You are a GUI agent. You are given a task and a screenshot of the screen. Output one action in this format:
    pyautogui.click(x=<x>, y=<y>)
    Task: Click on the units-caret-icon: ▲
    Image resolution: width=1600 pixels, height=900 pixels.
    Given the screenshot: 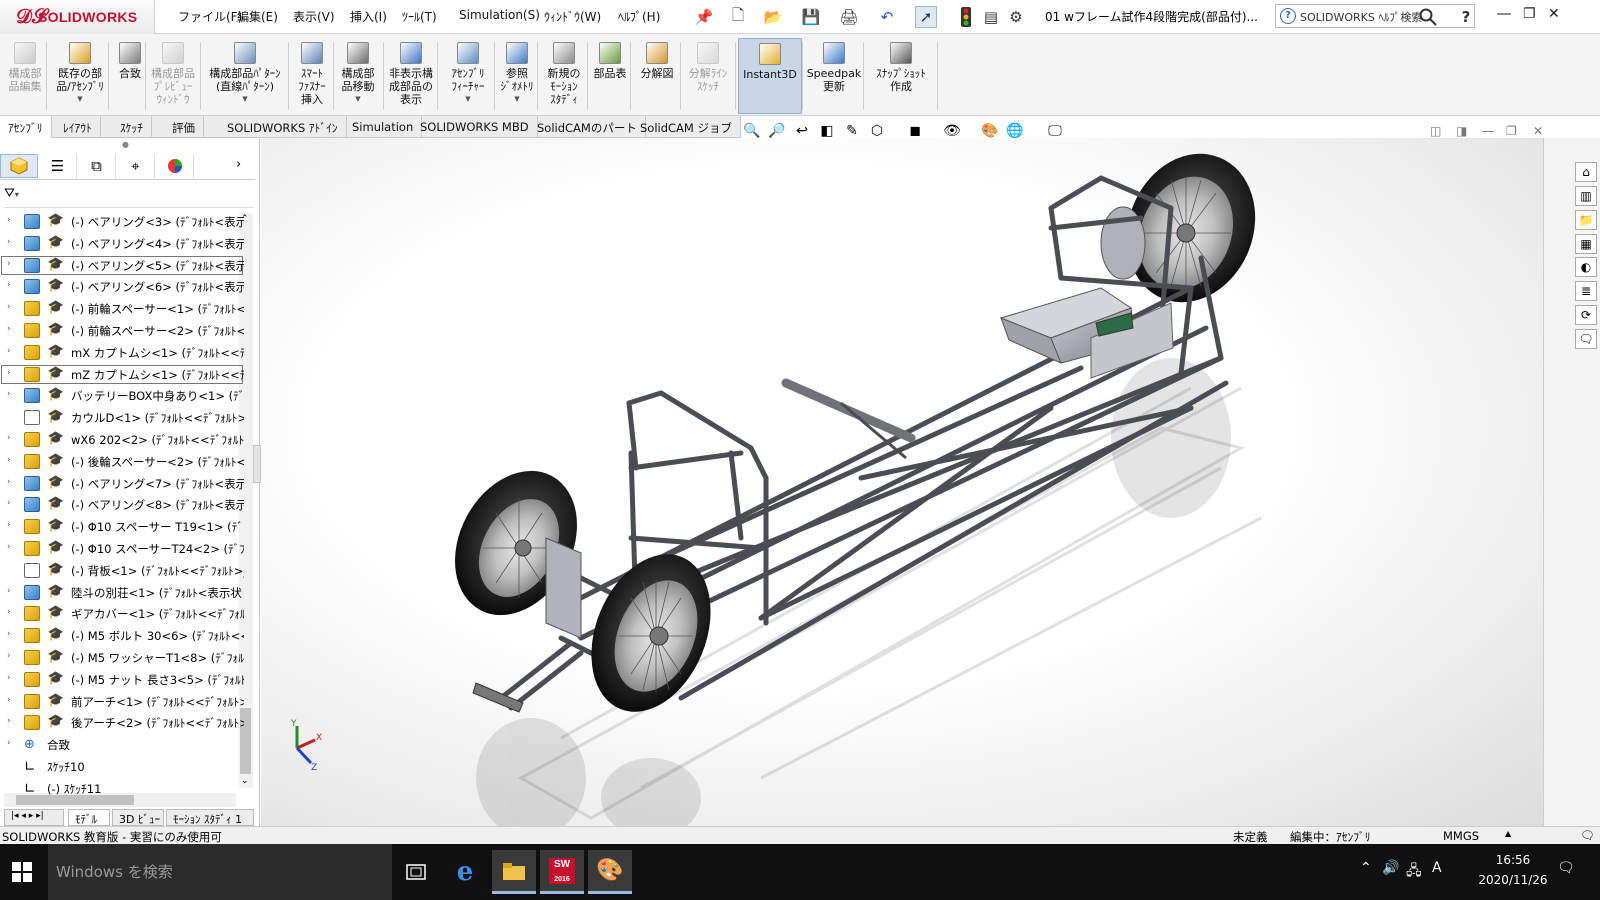 What is the action you would take?
    pyautogui.click(x=1508, y=833)
    